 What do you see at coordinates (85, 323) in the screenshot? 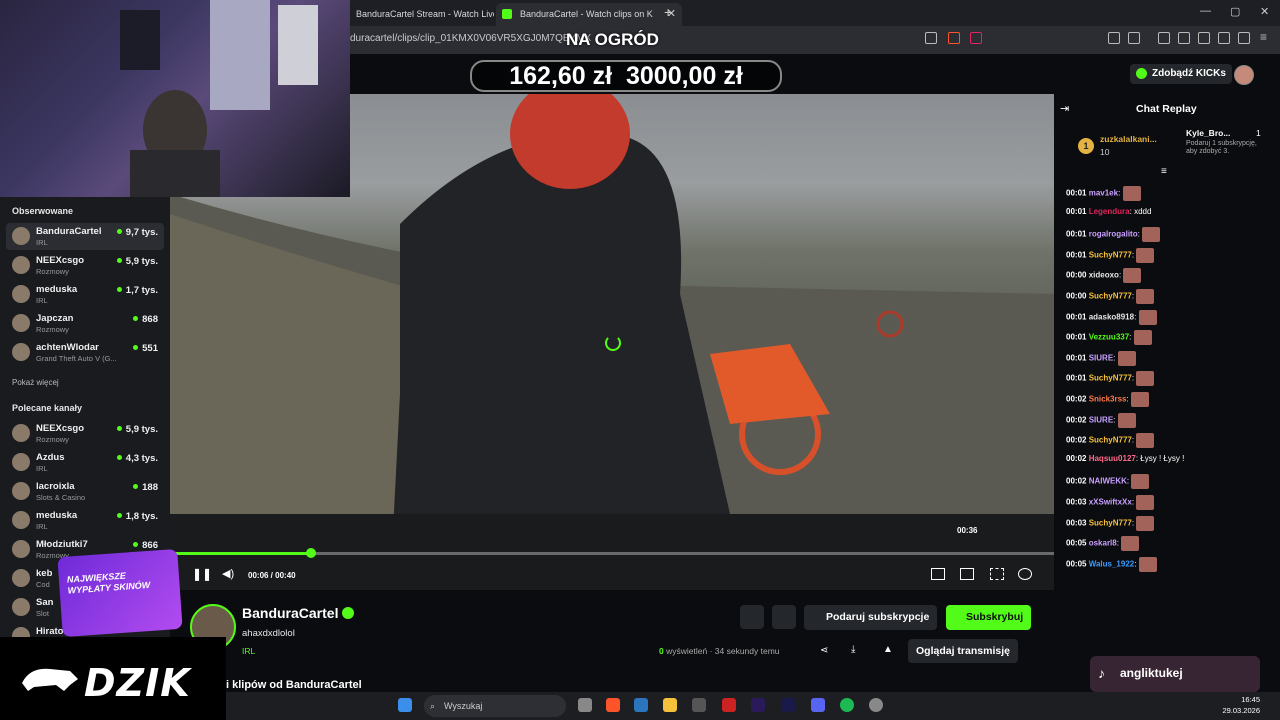
I see `sidebar-channel: Japczan Rozmowy 868` at bounding box center [85, 323].